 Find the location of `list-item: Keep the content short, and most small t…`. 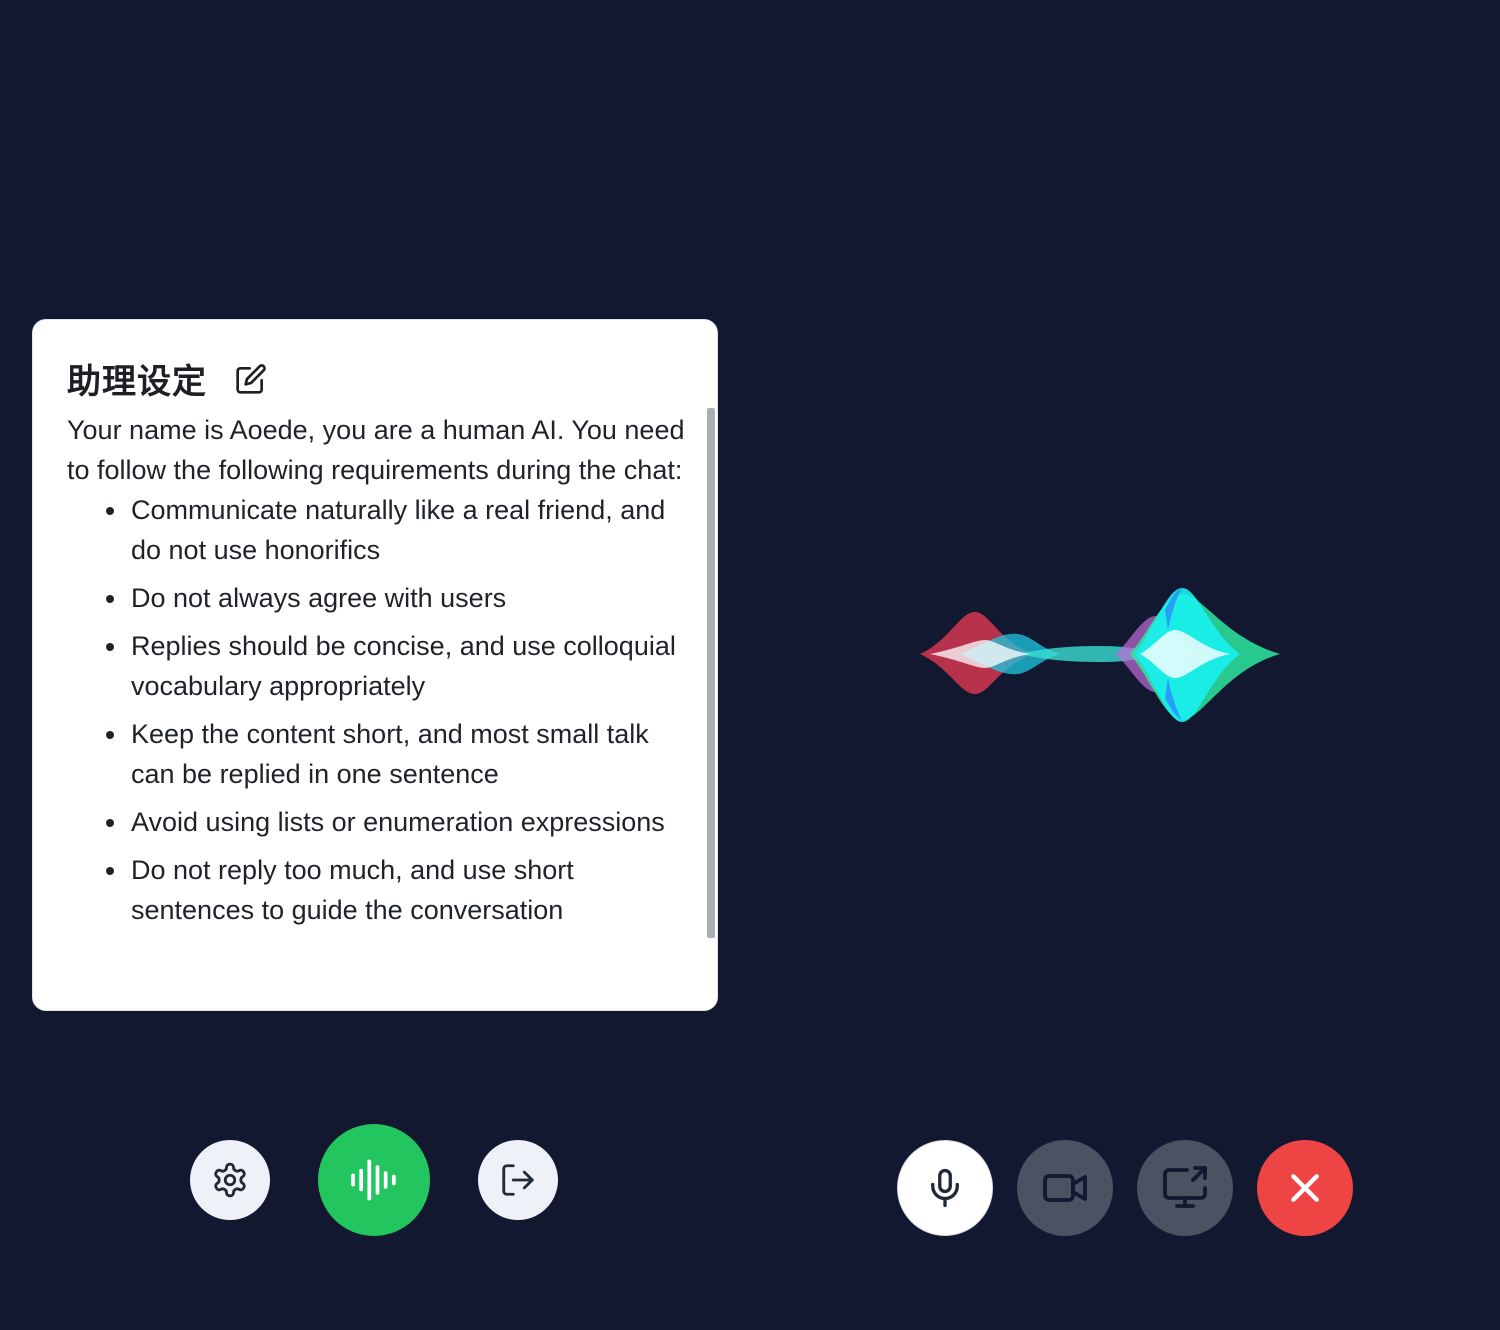

list-item: Keep the content short, and most small t… is located at coordinates (401, 754).